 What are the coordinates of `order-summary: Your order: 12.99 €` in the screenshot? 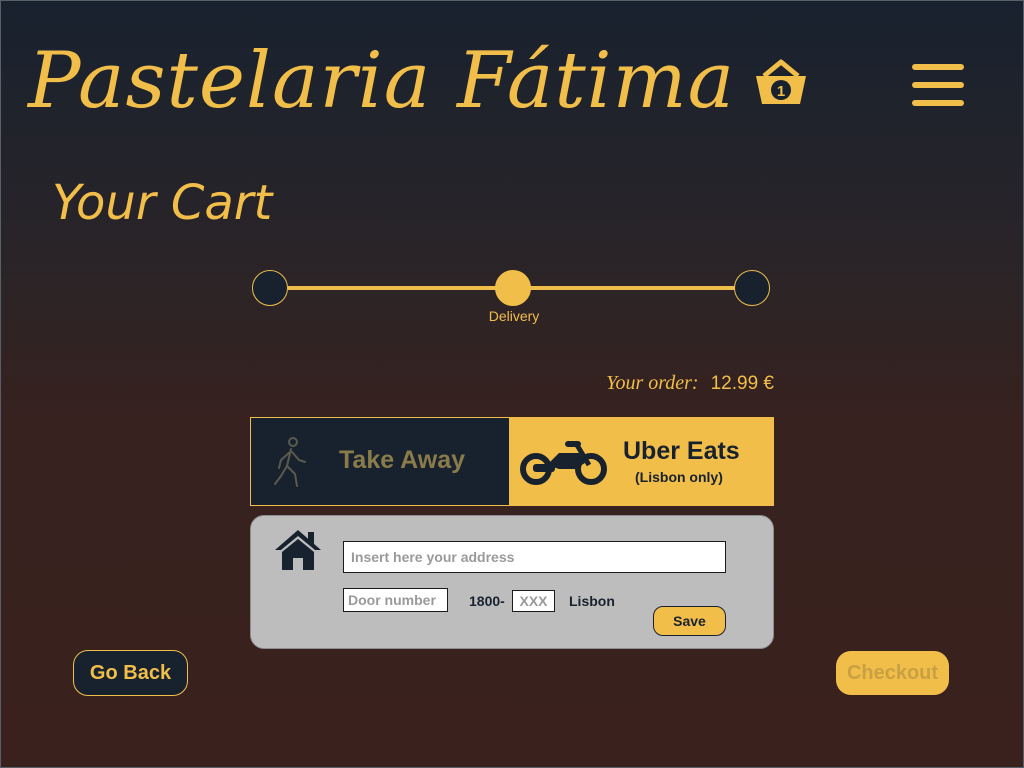 It's located at (667, 383).